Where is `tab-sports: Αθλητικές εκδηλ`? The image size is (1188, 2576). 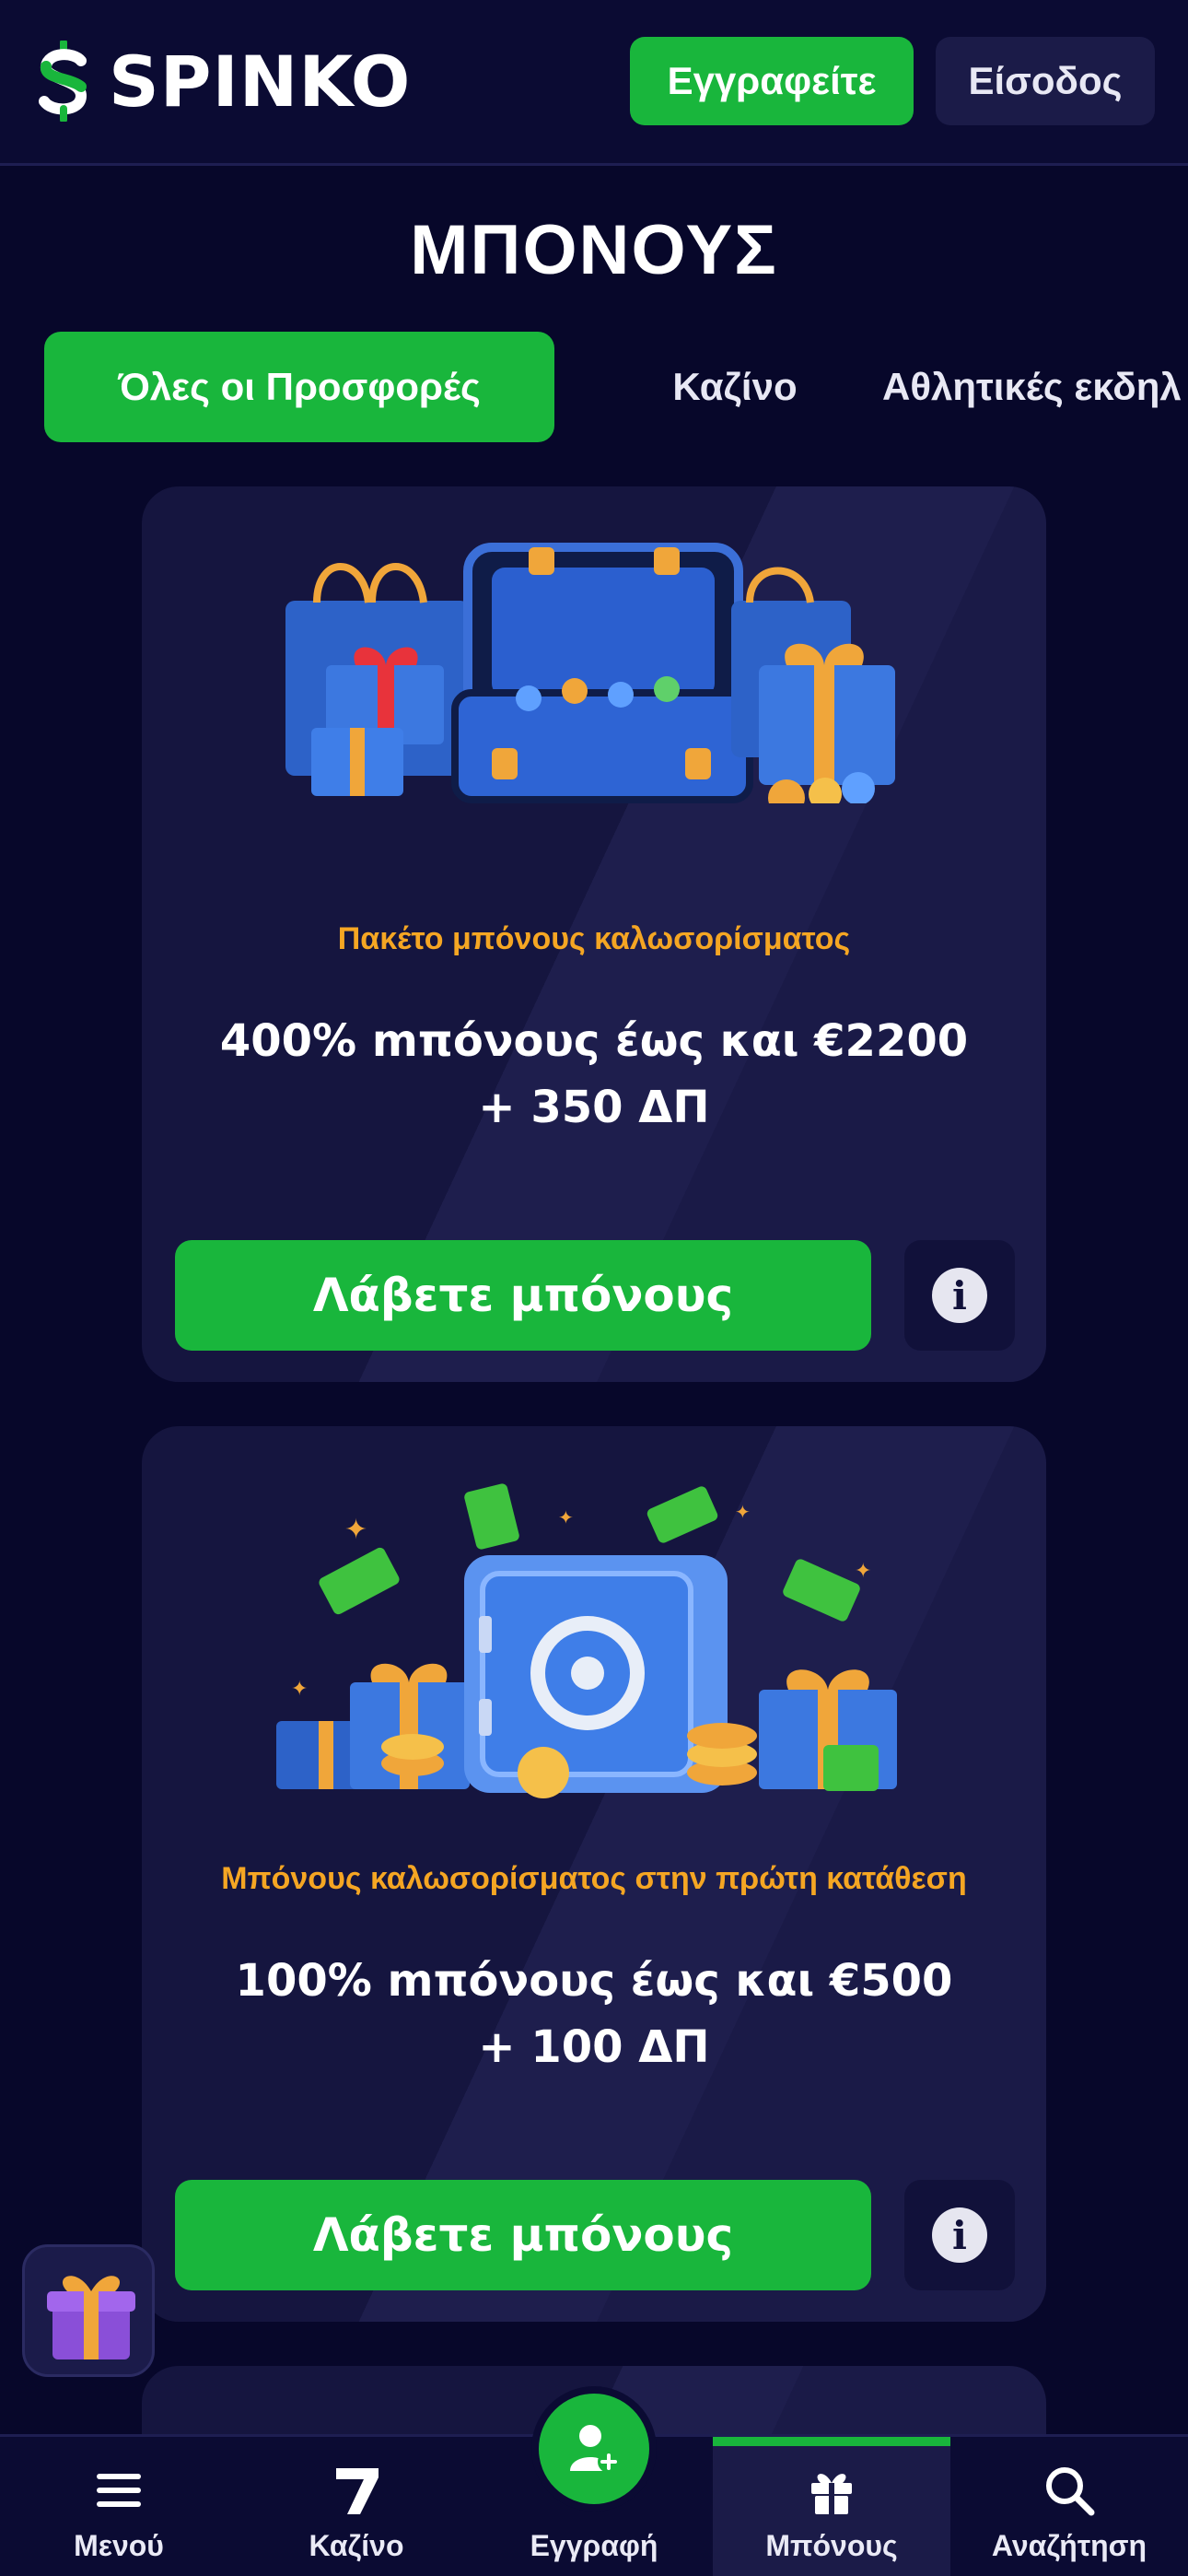 tab-sports: Αθλητικές εκδηλ is located at coordinates (1035, 387).